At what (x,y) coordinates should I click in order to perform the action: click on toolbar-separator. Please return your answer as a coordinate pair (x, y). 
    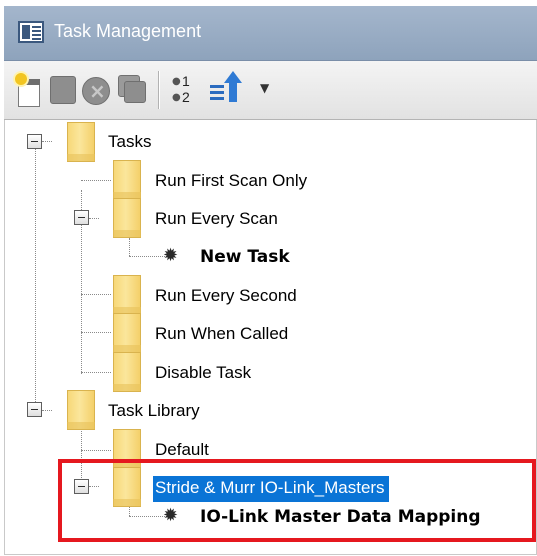
    Looking at the image, I should click on (158, 90).